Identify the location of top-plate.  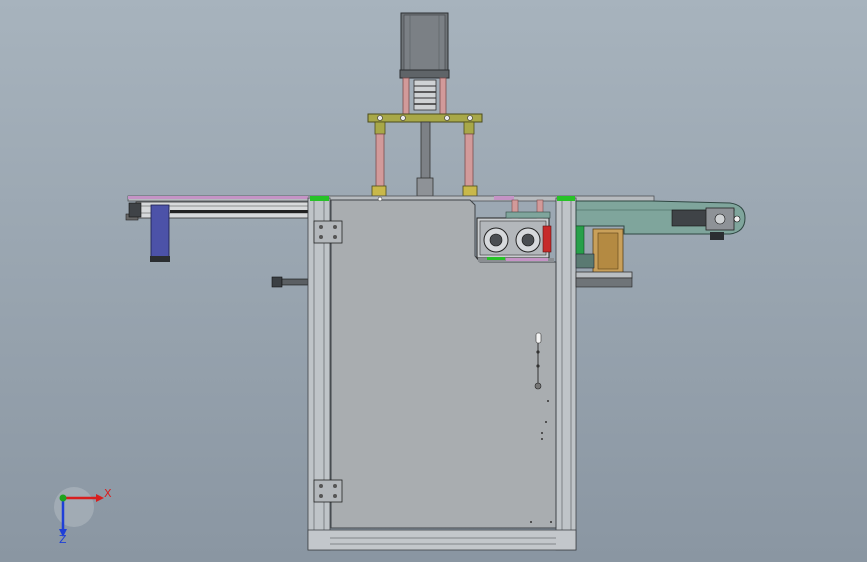
(425, 118).